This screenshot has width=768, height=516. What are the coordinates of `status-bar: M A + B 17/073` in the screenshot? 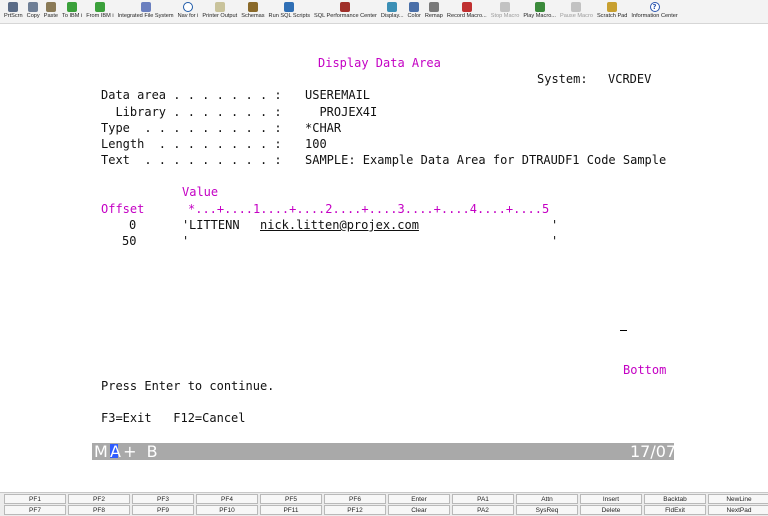 It's located at (389, 451).